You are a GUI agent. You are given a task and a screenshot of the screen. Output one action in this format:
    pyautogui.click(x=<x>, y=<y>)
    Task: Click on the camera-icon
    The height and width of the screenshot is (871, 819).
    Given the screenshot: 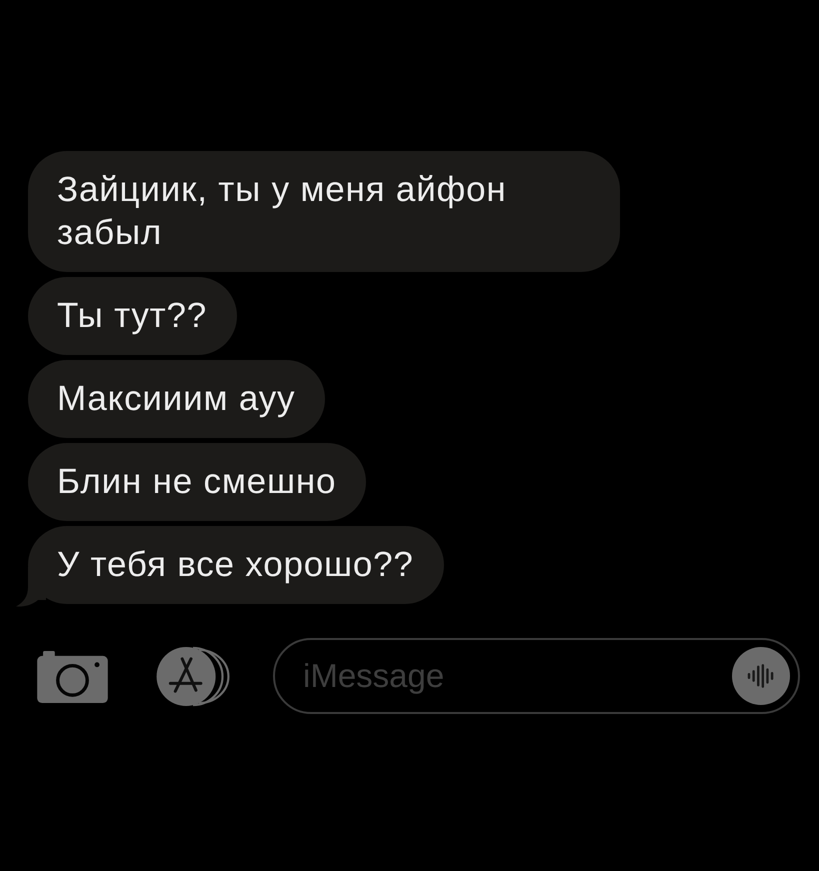 What is the action you would take?
    pyautogui.click(x=72, y=676)
    